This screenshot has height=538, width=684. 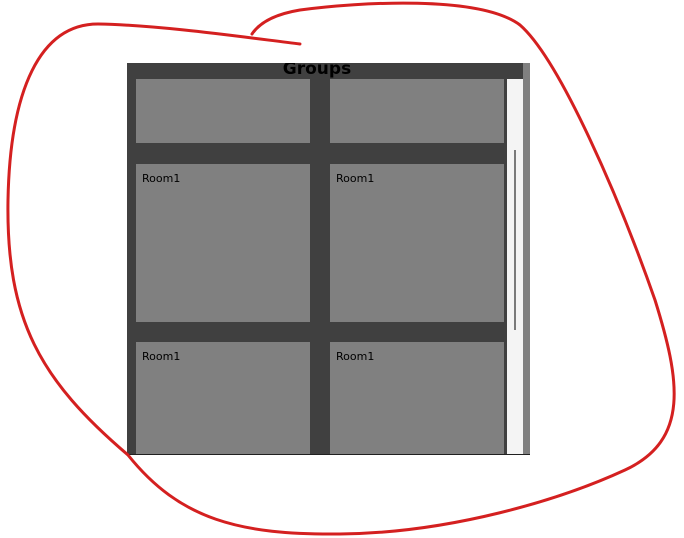 I want to click on panel-bottom-border, so click(x=328, y=454).